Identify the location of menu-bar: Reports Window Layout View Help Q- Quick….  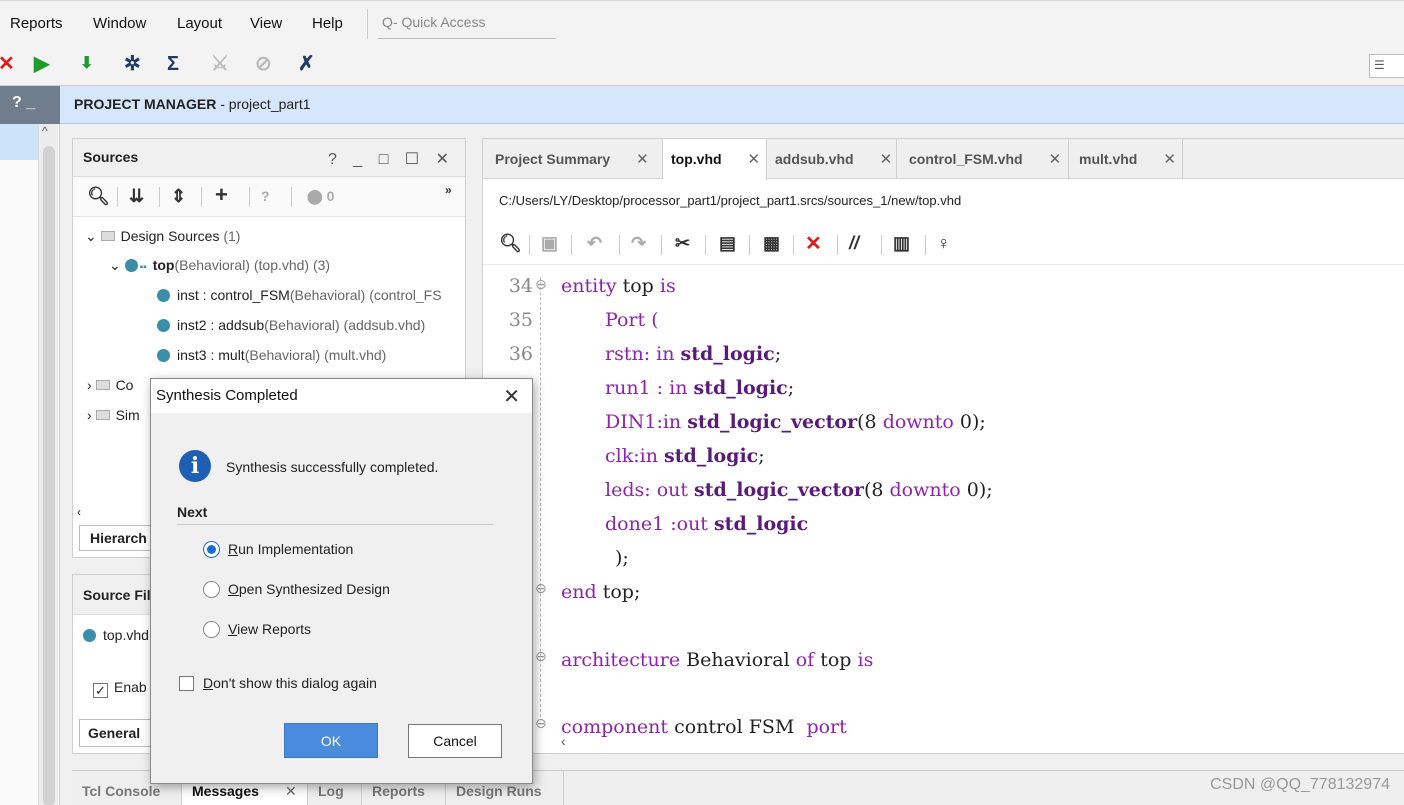
(702, 23).